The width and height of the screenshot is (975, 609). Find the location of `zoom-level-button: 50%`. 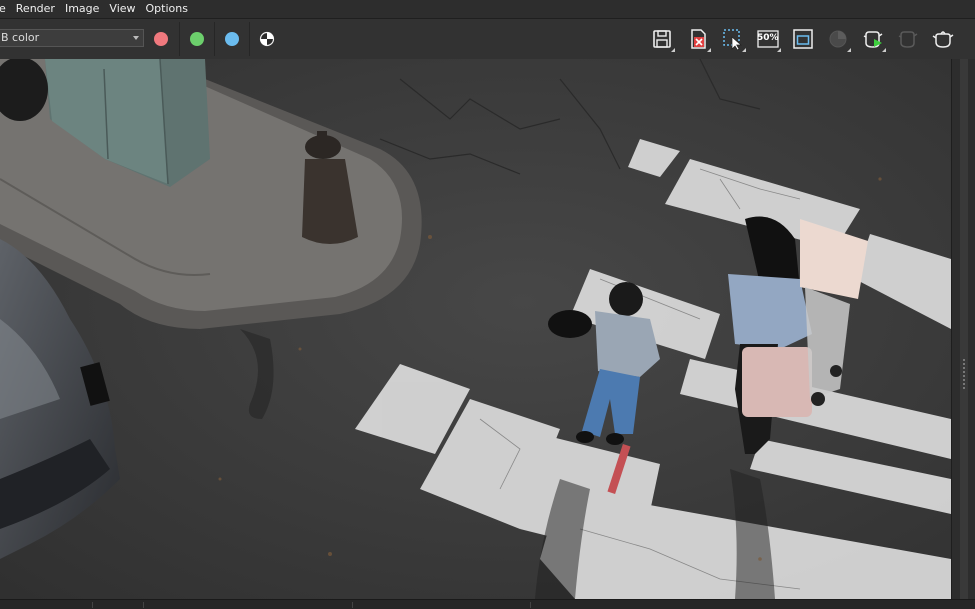

zoom-level-button: 50% is located at coordinates (768, 39).